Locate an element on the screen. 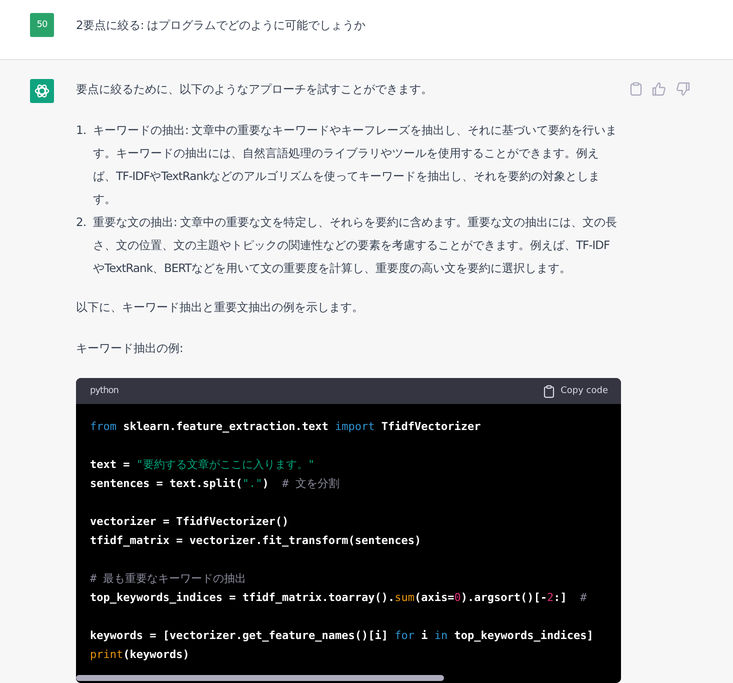 The height and width of the screenshot is (683, 733). list-number: 1. is located at coordinates (81, 130).